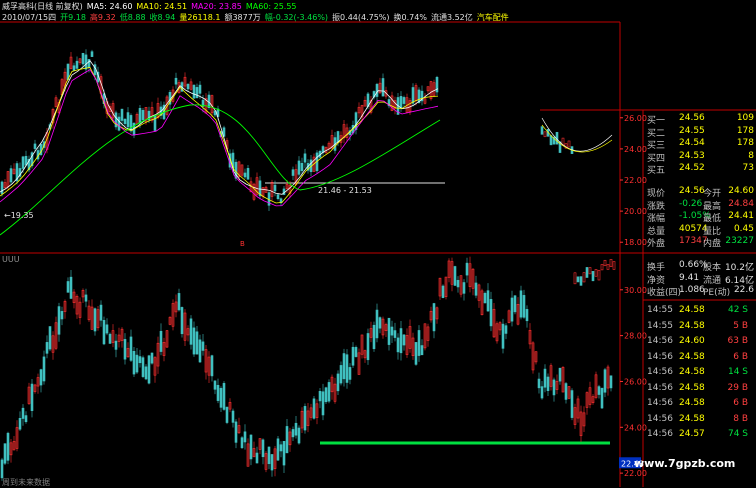 The width and height of the screenshot is (756, 488). What do you see at coordinates (700, 119) in the screenshot?
I see `bid-row: 买一 24.56 109` at bounding box center [700, 119].